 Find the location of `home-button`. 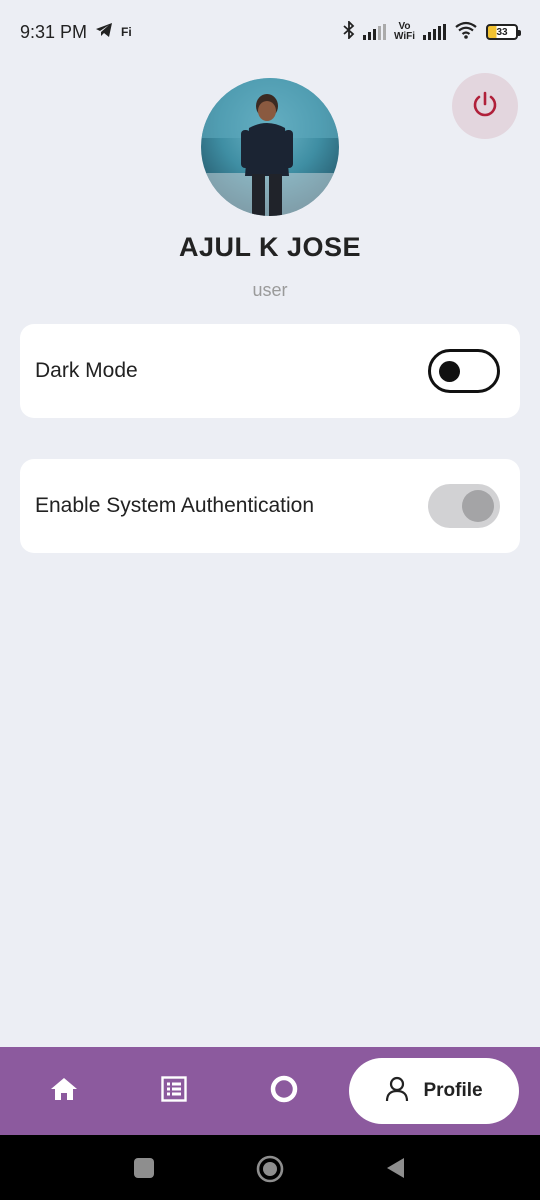

home-button is located at coordinates (270, 1169).